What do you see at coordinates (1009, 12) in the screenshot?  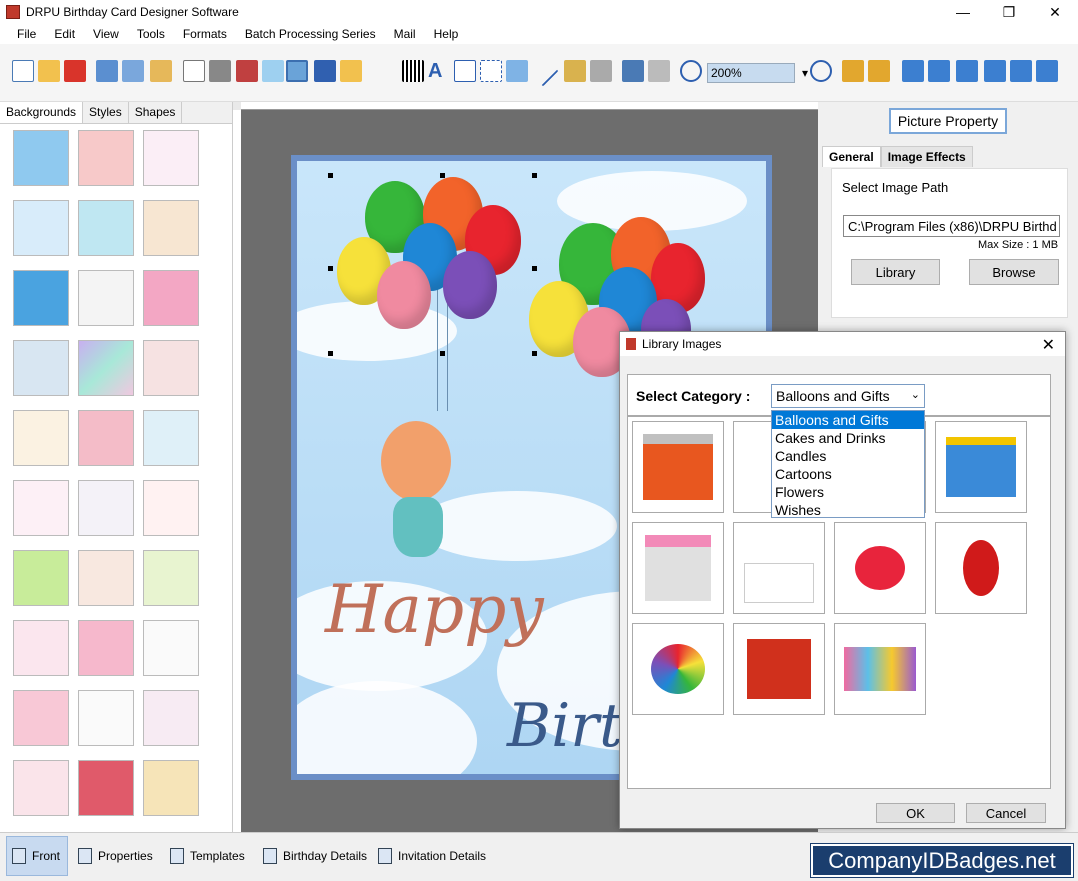 I see `maximize-button: ❐` at bounding box center [1009, 12].